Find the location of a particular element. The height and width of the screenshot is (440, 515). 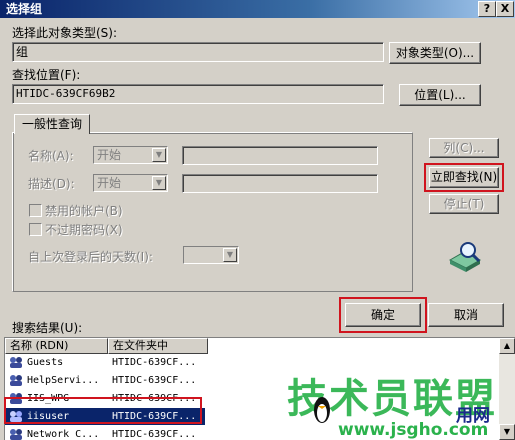

description-mode-value: 开始 is located at coordinates (109, 183).